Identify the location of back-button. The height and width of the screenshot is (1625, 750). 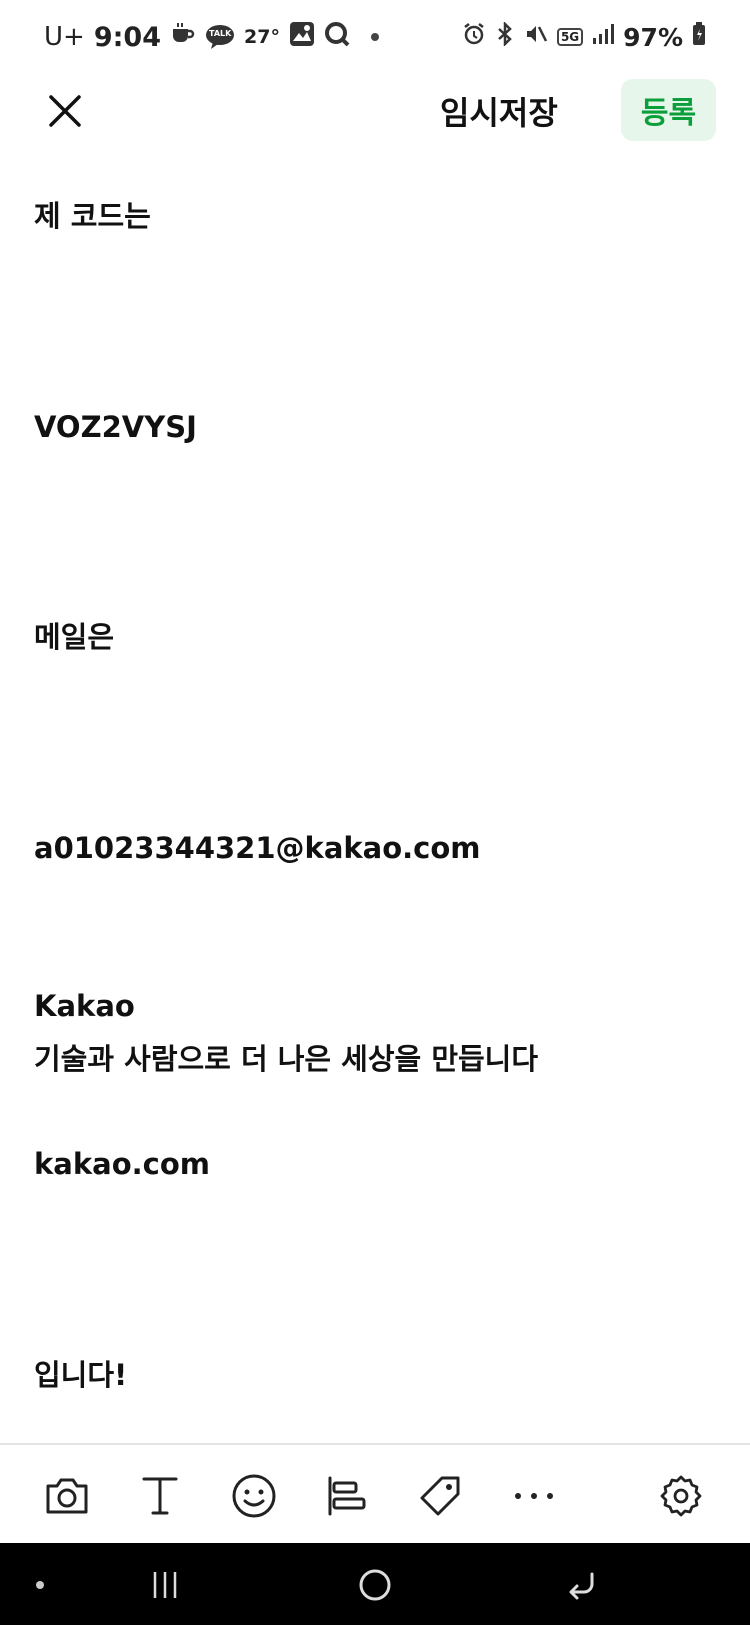
(583, 1585).